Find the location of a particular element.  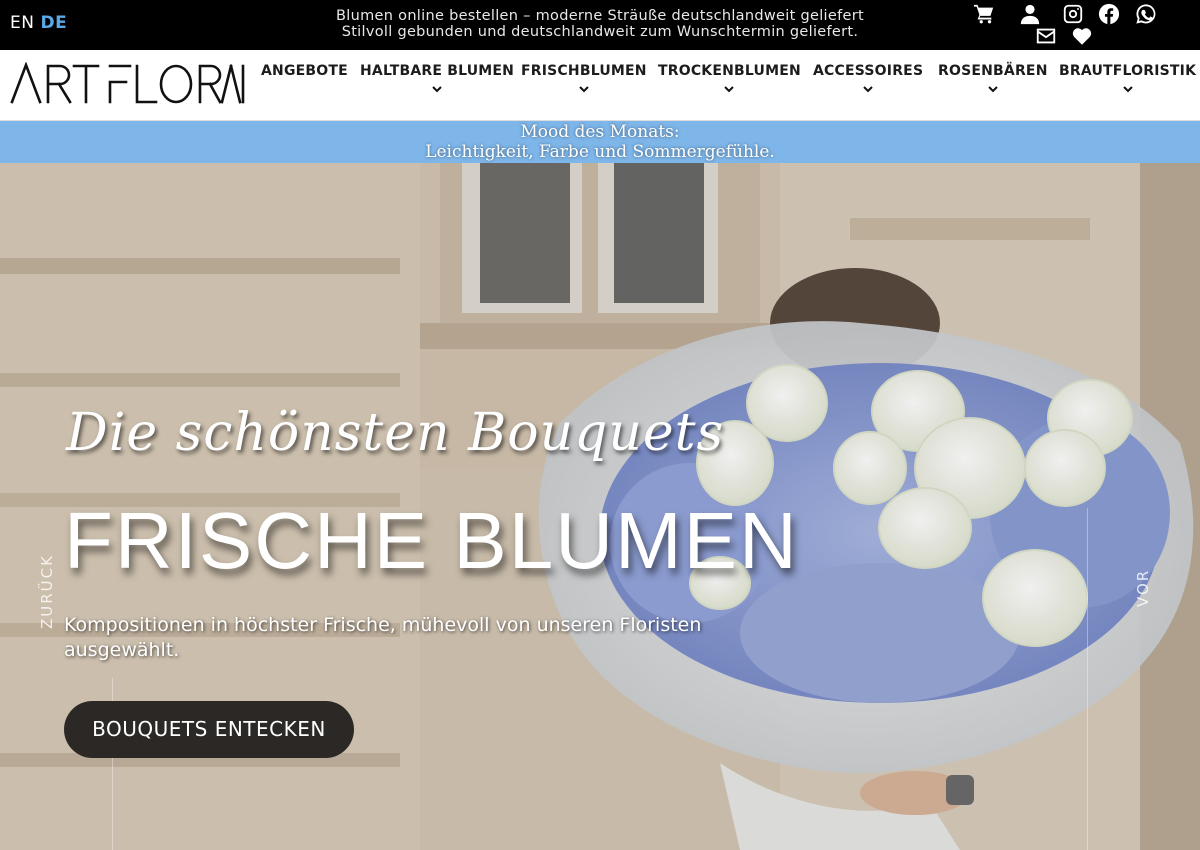

logo is located at coordinates (128, 82).